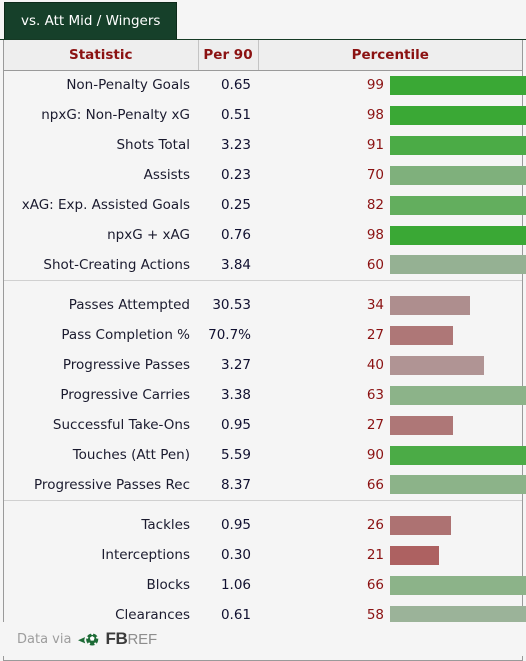 Image resolution: width=526 pixels, height=661 pixels. What do you see at coordinates (263, 20) in the screenshot?
I see `tab-strip: vs. Att Mid / Wingers` at bounding box center [263, 20].